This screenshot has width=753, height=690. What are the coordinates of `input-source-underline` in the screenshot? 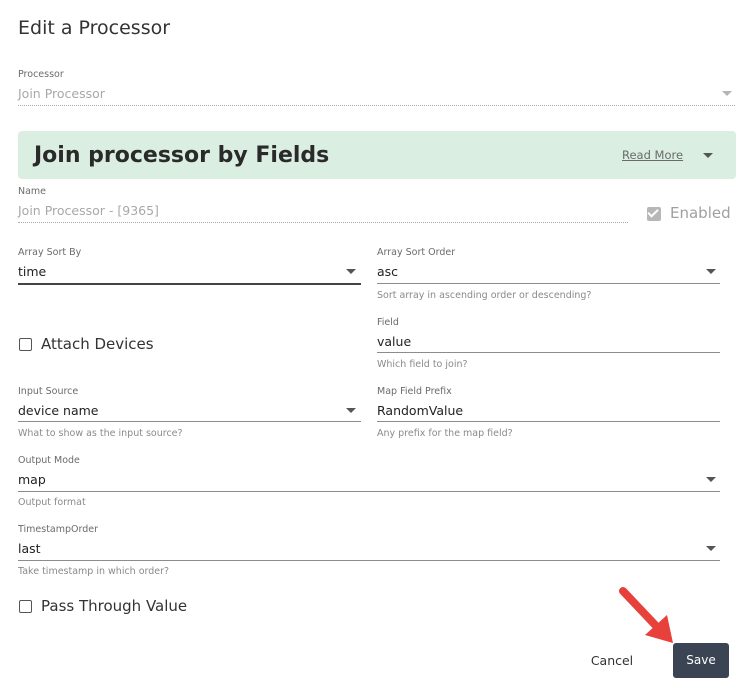 It's located at (189, 421).